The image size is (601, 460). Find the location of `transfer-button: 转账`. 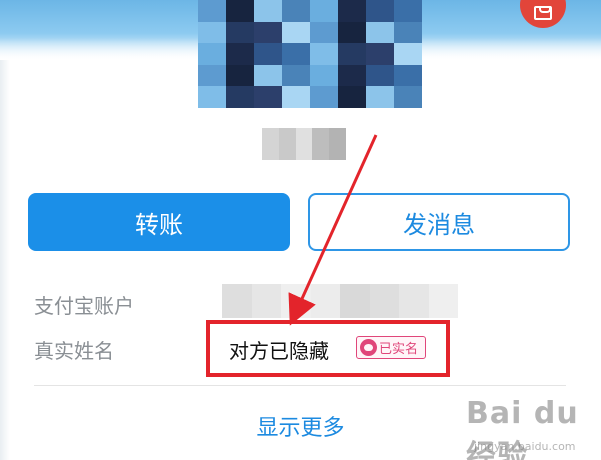

transfer-button: 转账 is located at coordinates (159, 222).